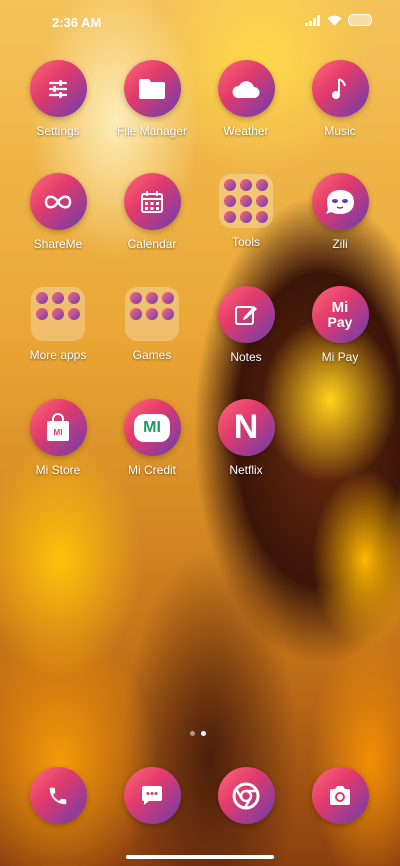  Describe the element at coordinates (152, 131) in the screenshot. I see `app-label: File Manager` at that location.